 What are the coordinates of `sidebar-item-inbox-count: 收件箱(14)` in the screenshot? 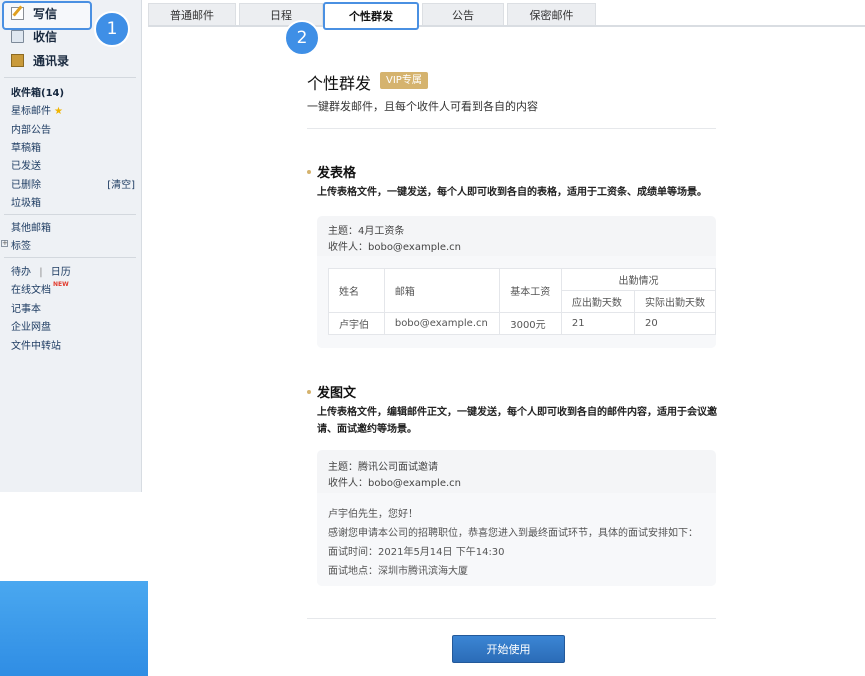 It's located at (37, 91).